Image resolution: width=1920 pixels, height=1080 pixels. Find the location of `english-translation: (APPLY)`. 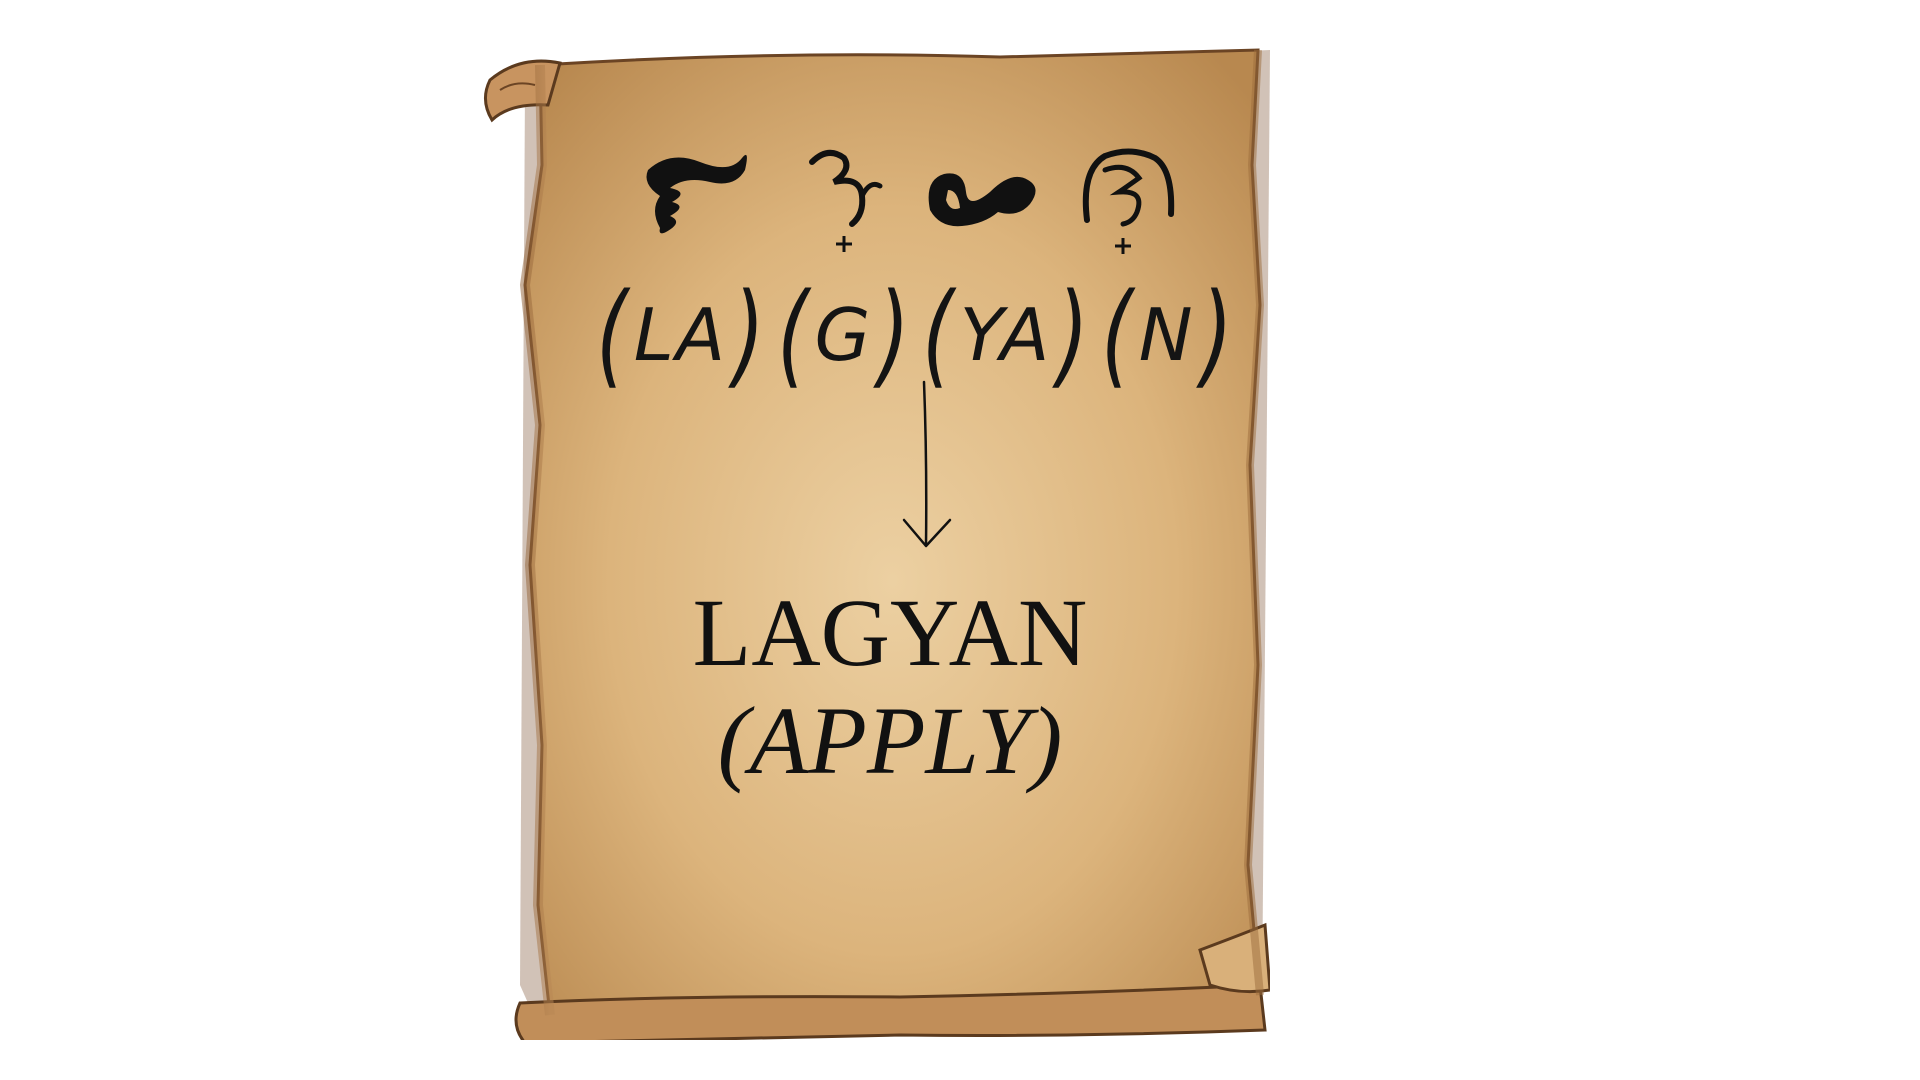

english-translation: (APPLY) is located at coordinates (890, 740).